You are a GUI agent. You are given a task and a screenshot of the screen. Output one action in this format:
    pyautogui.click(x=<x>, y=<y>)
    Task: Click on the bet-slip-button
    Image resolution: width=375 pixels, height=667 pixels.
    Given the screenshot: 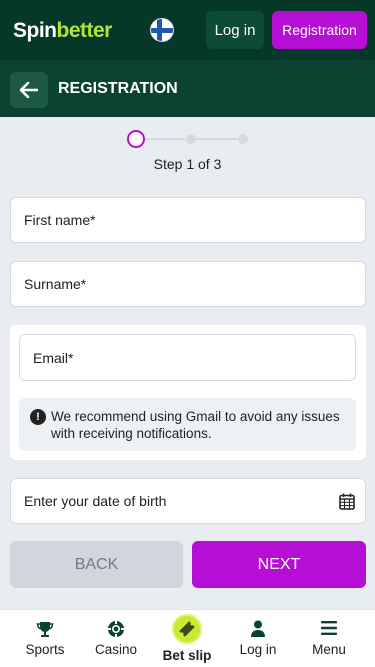 What is the action you would take?
    pyautogui.click(x=187, y=629)
    